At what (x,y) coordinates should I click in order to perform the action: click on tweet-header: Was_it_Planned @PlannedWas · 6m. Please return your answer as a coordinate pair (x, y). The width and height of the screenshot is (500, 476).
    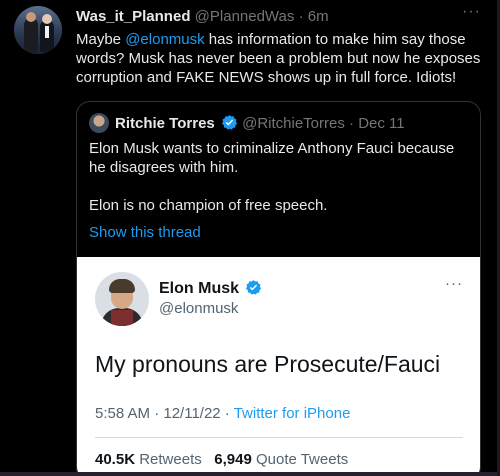
    Looking at the image, I should click on (202, 17).